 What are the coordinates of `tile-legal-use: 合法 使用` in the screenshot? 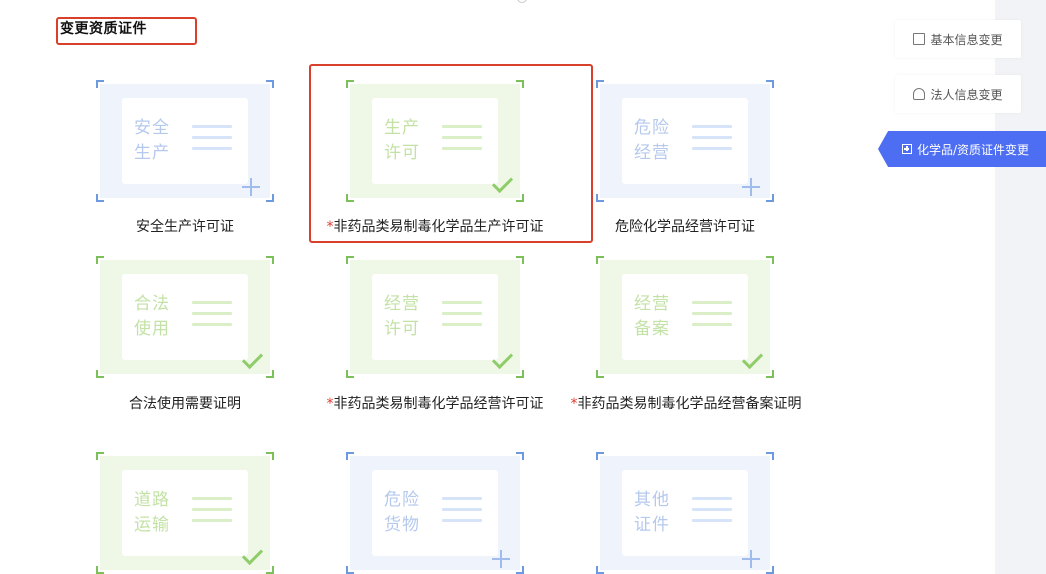 It's located at (185, 317).